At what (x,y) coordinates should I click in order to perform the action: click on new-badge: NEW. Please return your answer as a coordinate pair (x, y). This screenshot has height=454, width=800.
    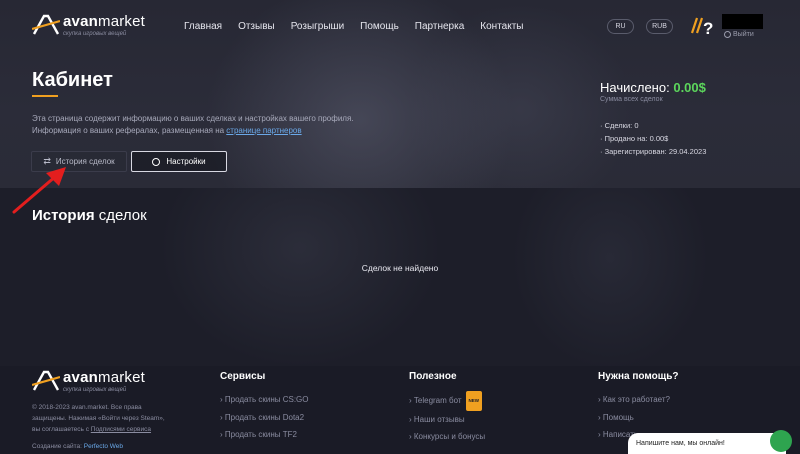
    Looking at the image, I should click on (474, 401).